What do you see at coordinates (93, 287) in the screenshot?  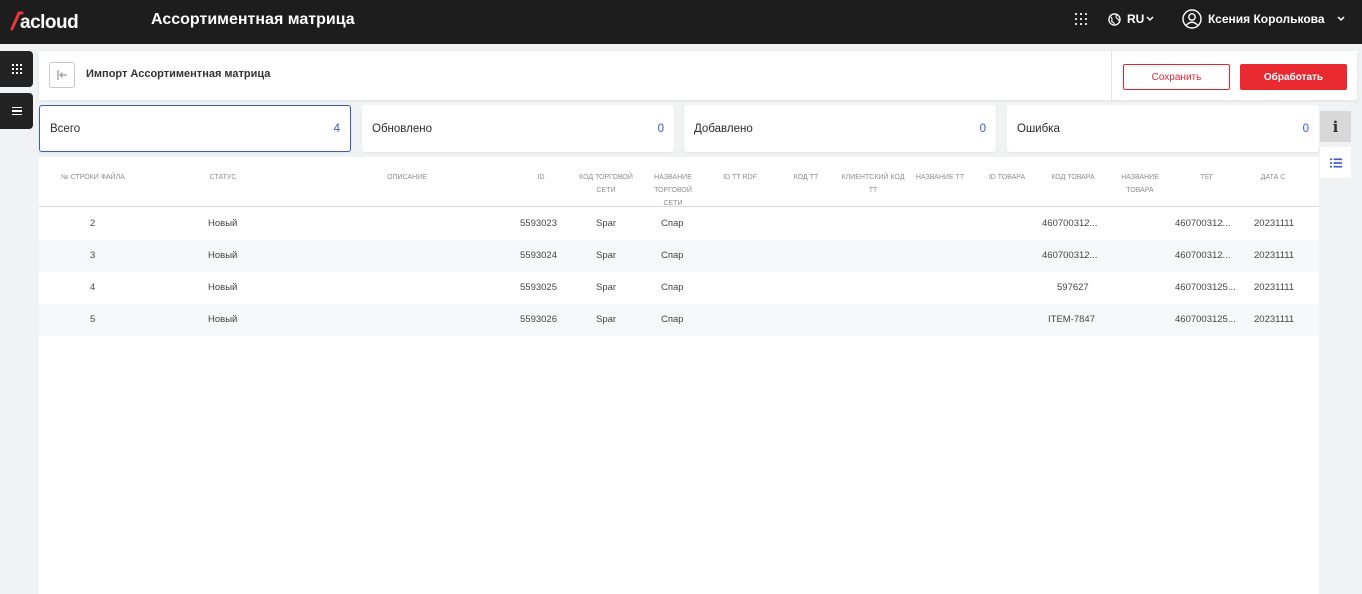 I see `cell-line: 4` at bounding box center [93, 287].